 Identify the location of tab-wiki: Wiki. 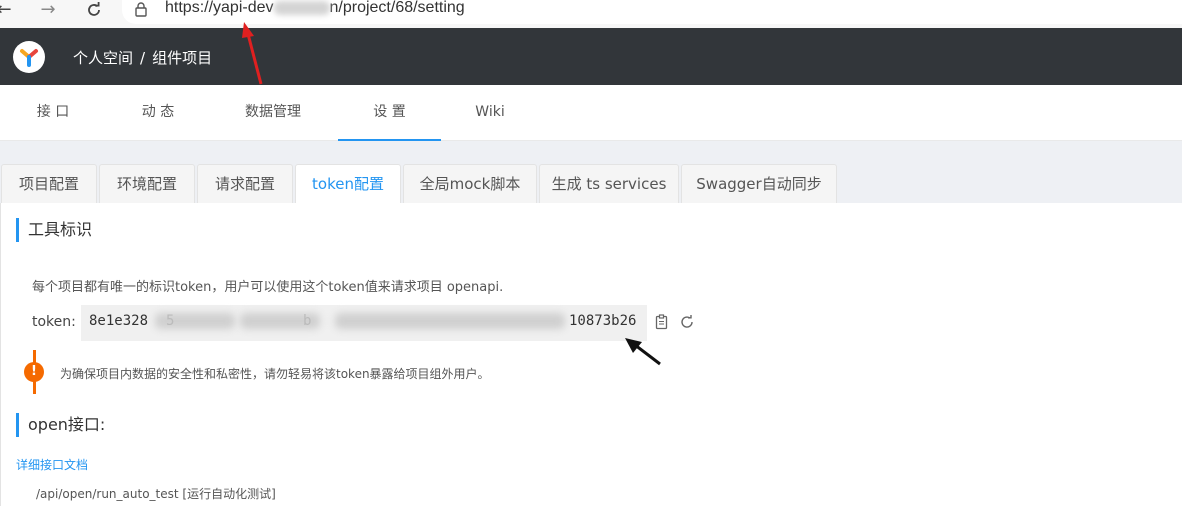
(490, 113).